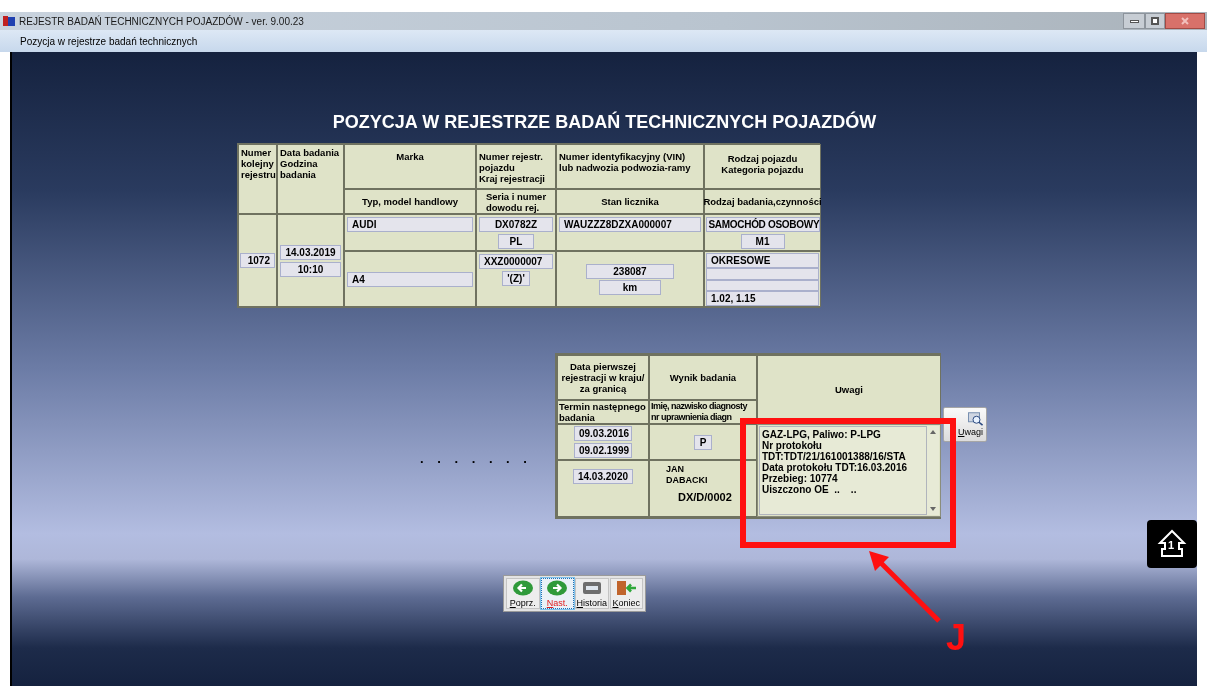 The height and width of the screenshot is (686, 1207). I want to click on field: SAMOCHÓD OSOBOWY, so click(762, 224).